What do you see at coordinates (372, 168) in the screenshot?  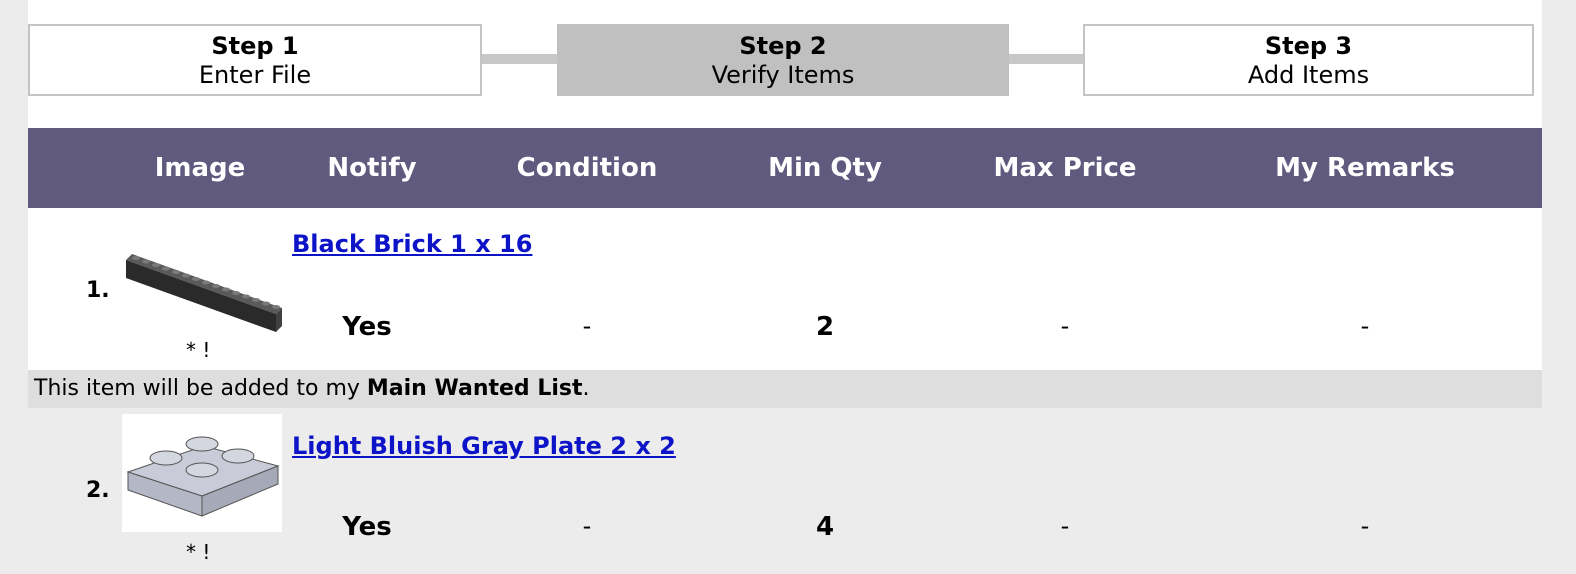 I see `header-notify: Notify` at bounding box center [372, 168].